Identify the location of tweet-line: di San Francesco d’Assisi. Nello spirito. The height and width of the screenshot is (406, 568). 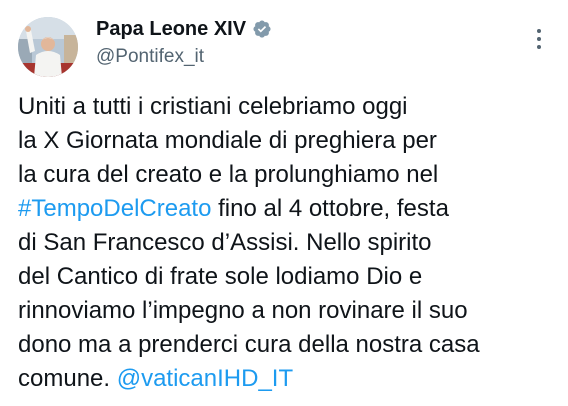
(288, 243).